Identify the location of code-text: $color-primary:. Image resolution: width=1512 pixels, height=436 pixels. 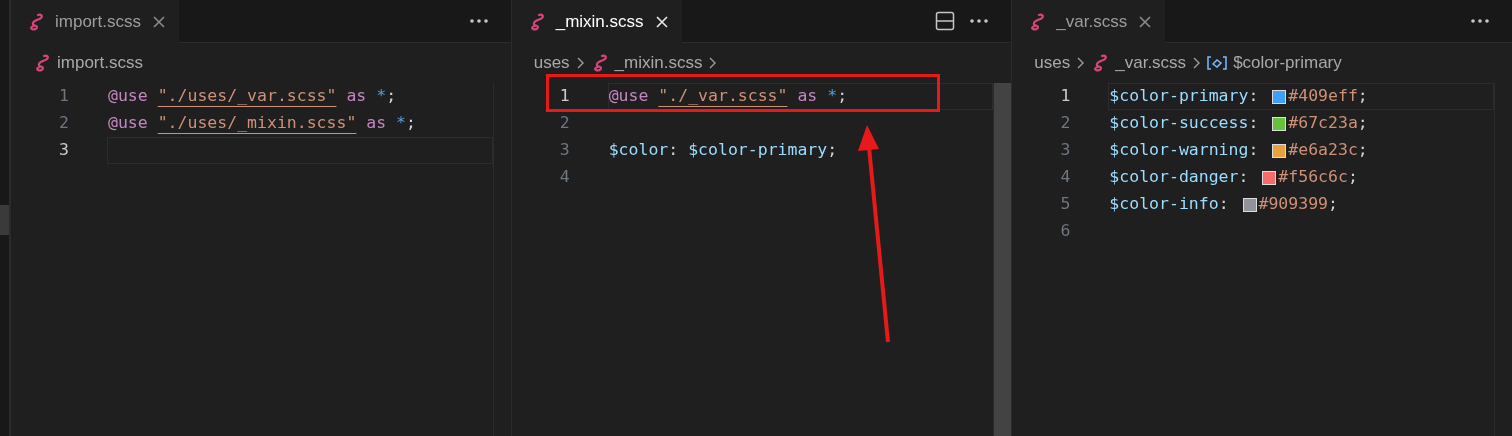
(1184, 96).